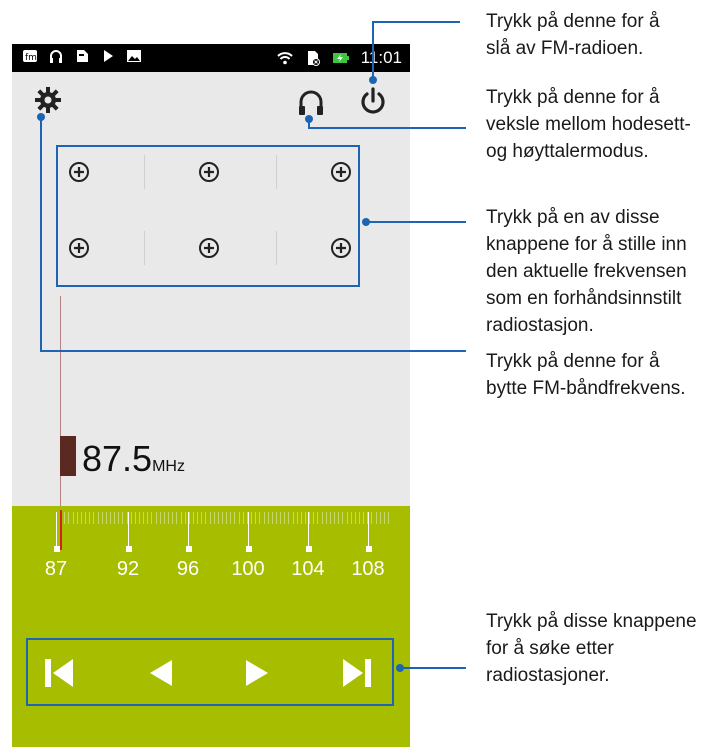  What do you see at coordinates (56, 56) in the screenshot?
I see `headset-notif-icon` at bounding box center [56, 56].